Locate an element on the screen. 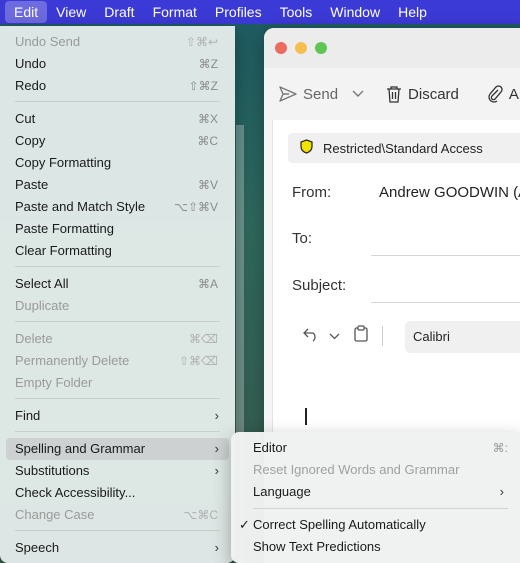 The image size is (520, 563). discard-button: Discard is located at coordinates (422, 94).